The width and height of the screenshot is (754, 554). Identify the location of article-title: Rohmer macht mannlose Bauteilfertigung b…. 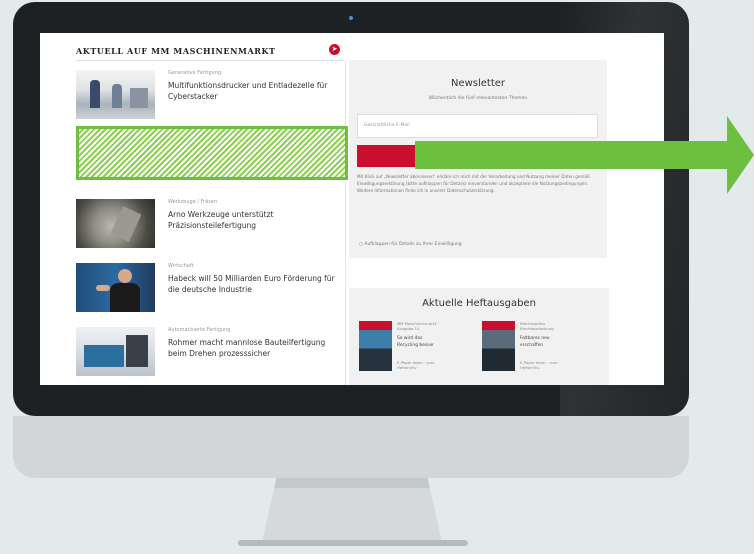
(255, 348).